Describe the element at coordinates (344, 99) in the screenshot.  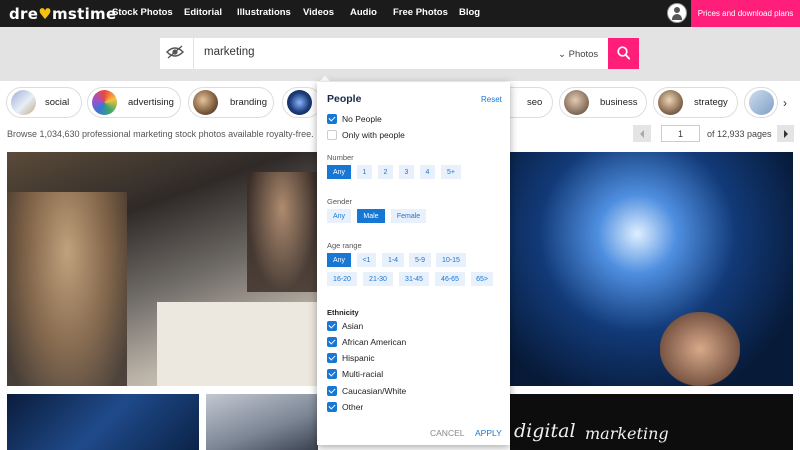
I see `popover-title: People` at that location.